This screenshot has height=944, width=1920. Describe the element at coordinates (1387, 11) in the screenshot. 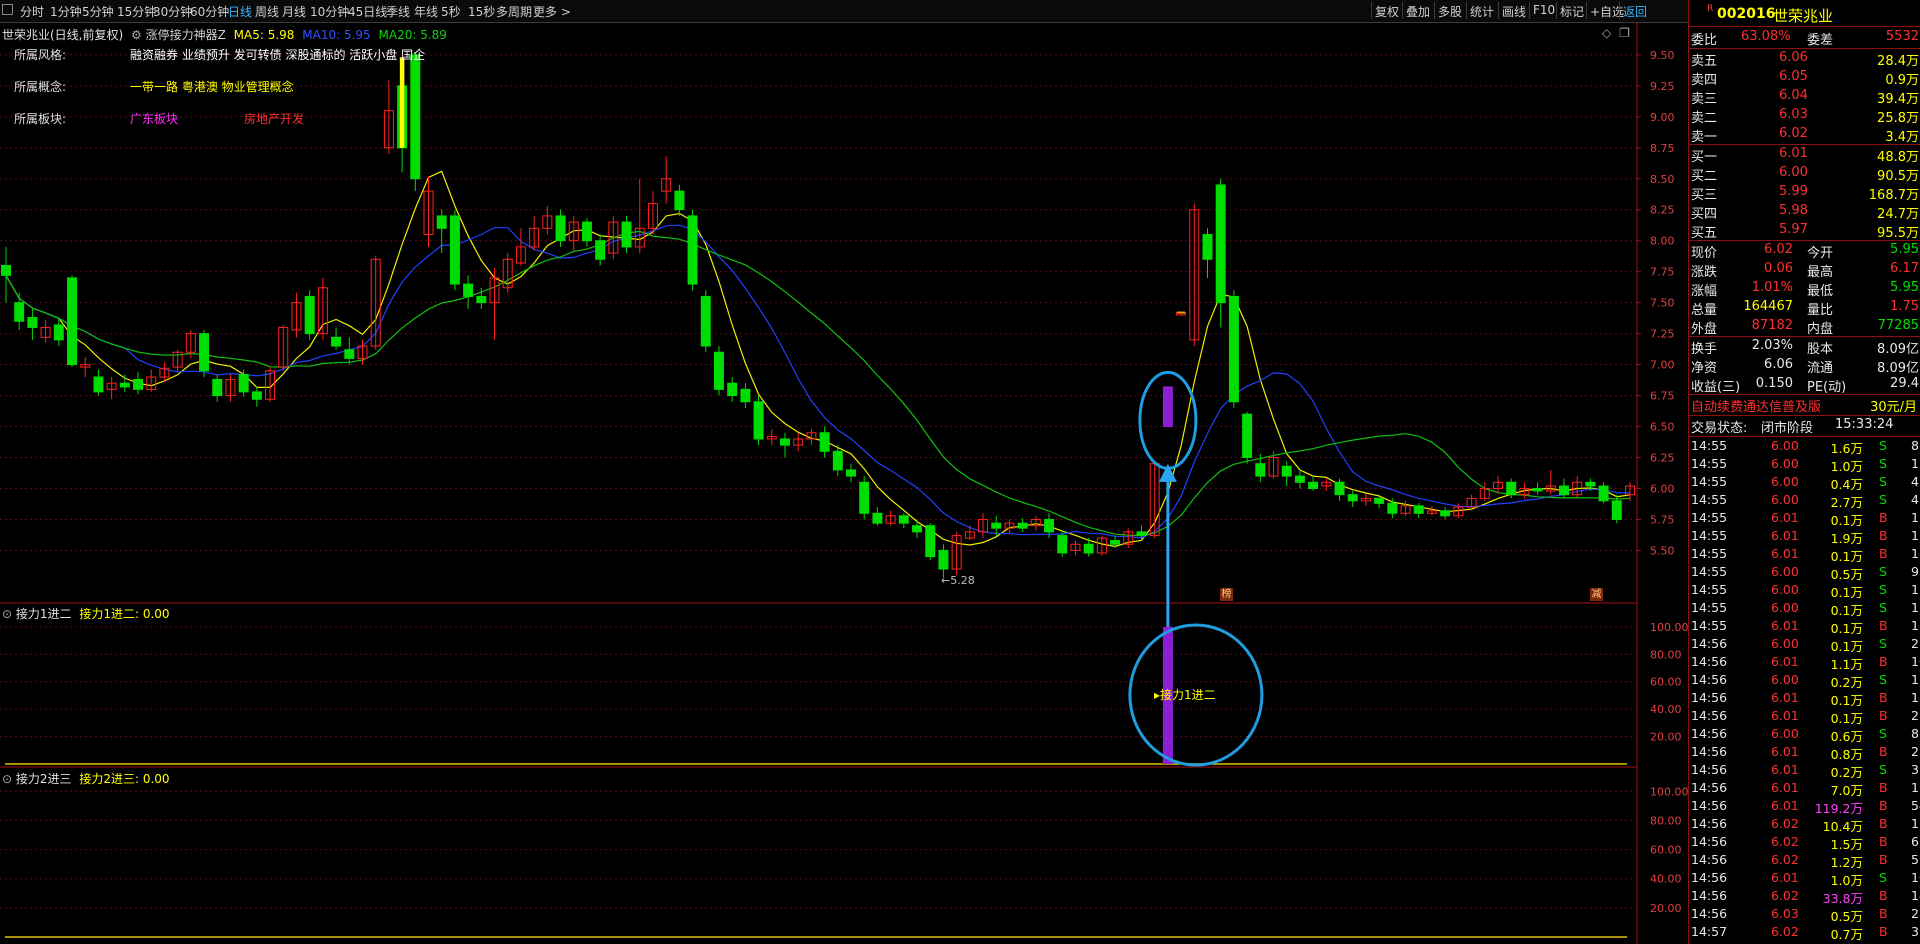

I see `toolbar-button: 复权` at that location.